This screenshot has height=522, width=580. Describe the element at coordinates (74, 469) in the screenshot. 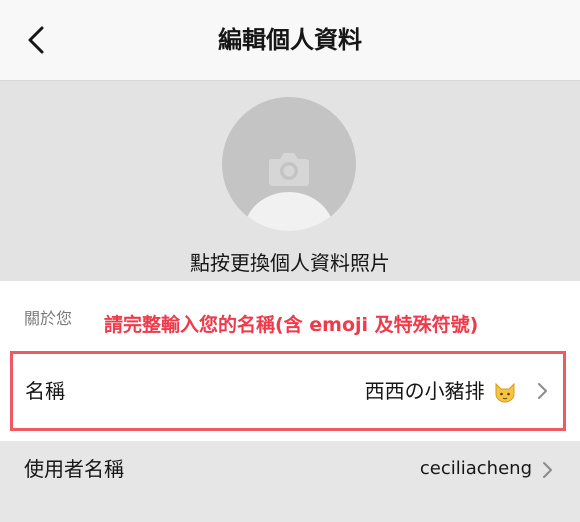

I see `username-label: 使用者名稱` at that location.